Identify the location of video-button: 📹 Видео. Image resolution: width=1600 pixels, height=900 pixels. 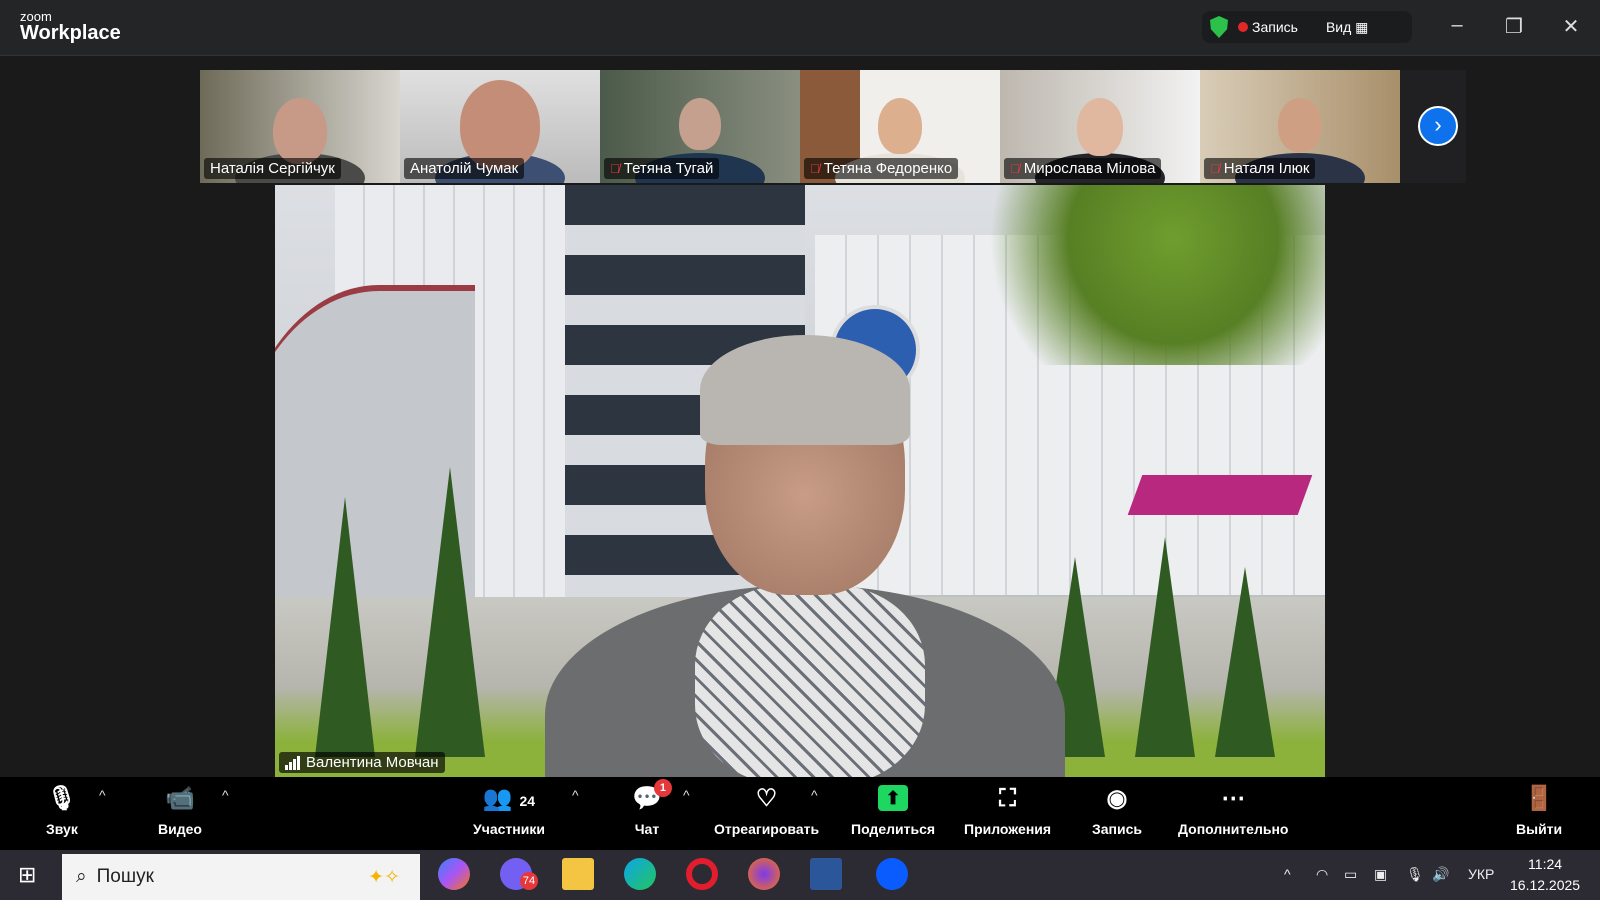
(180, 811).